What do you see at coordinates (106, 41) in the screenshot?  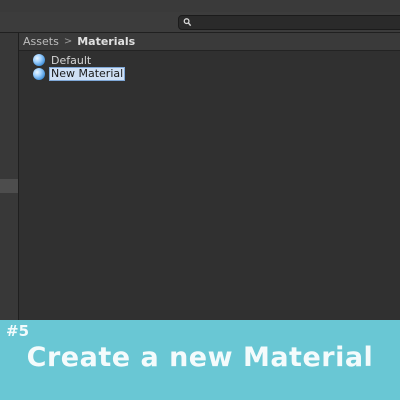 I see `breadcrumb-item-materials: Materials` at bounding box center [106, 41].